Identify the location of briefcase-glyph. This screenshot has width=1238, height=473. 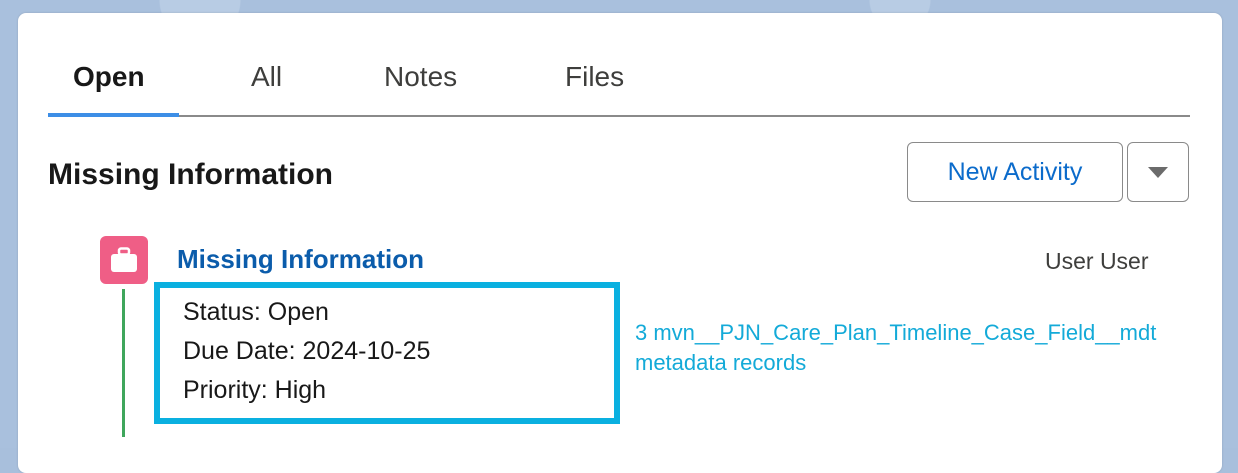
(124, 259).